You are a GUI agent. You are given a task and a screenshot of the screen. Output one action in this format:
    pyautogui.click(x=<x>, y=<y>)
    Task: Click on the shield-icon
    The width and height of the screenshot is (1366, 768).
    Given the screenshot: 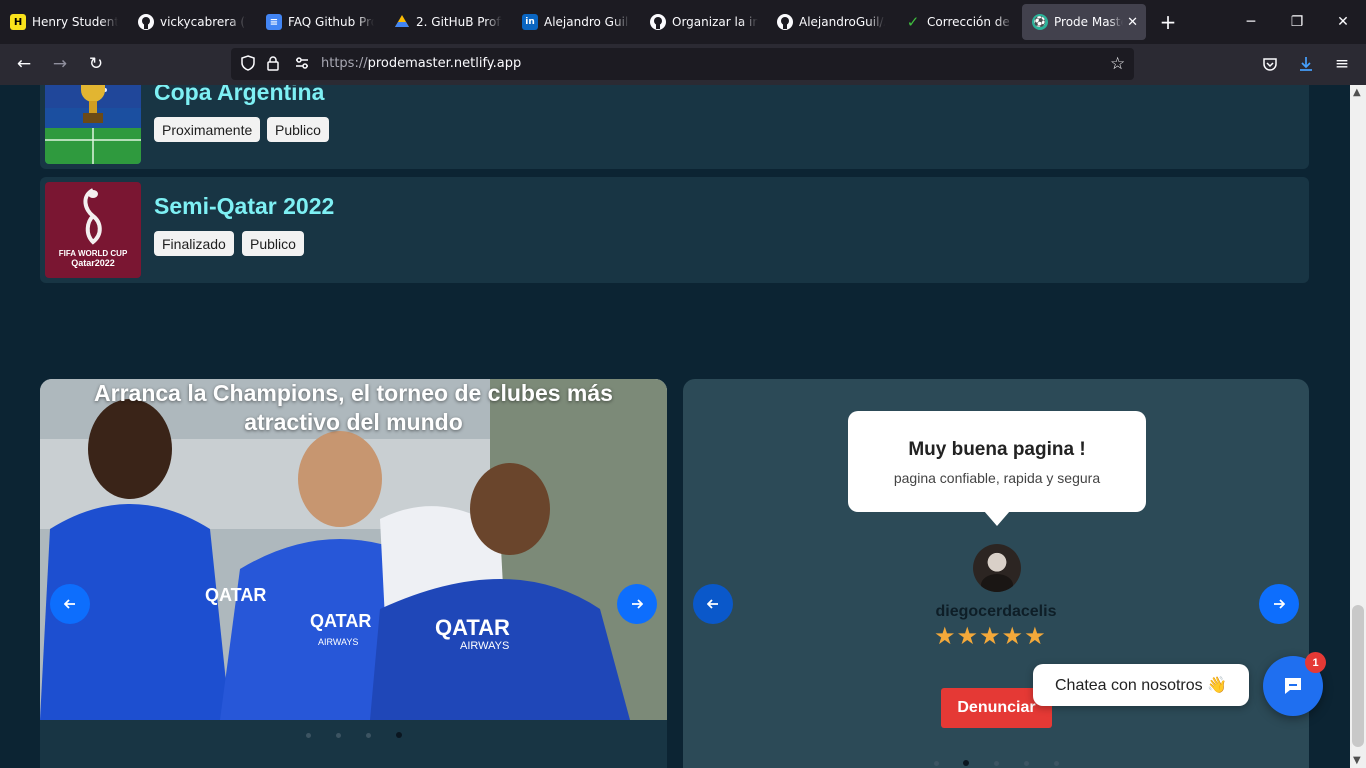 What is the action you would take?
    pyautogui.click(x=248, y=65)
    